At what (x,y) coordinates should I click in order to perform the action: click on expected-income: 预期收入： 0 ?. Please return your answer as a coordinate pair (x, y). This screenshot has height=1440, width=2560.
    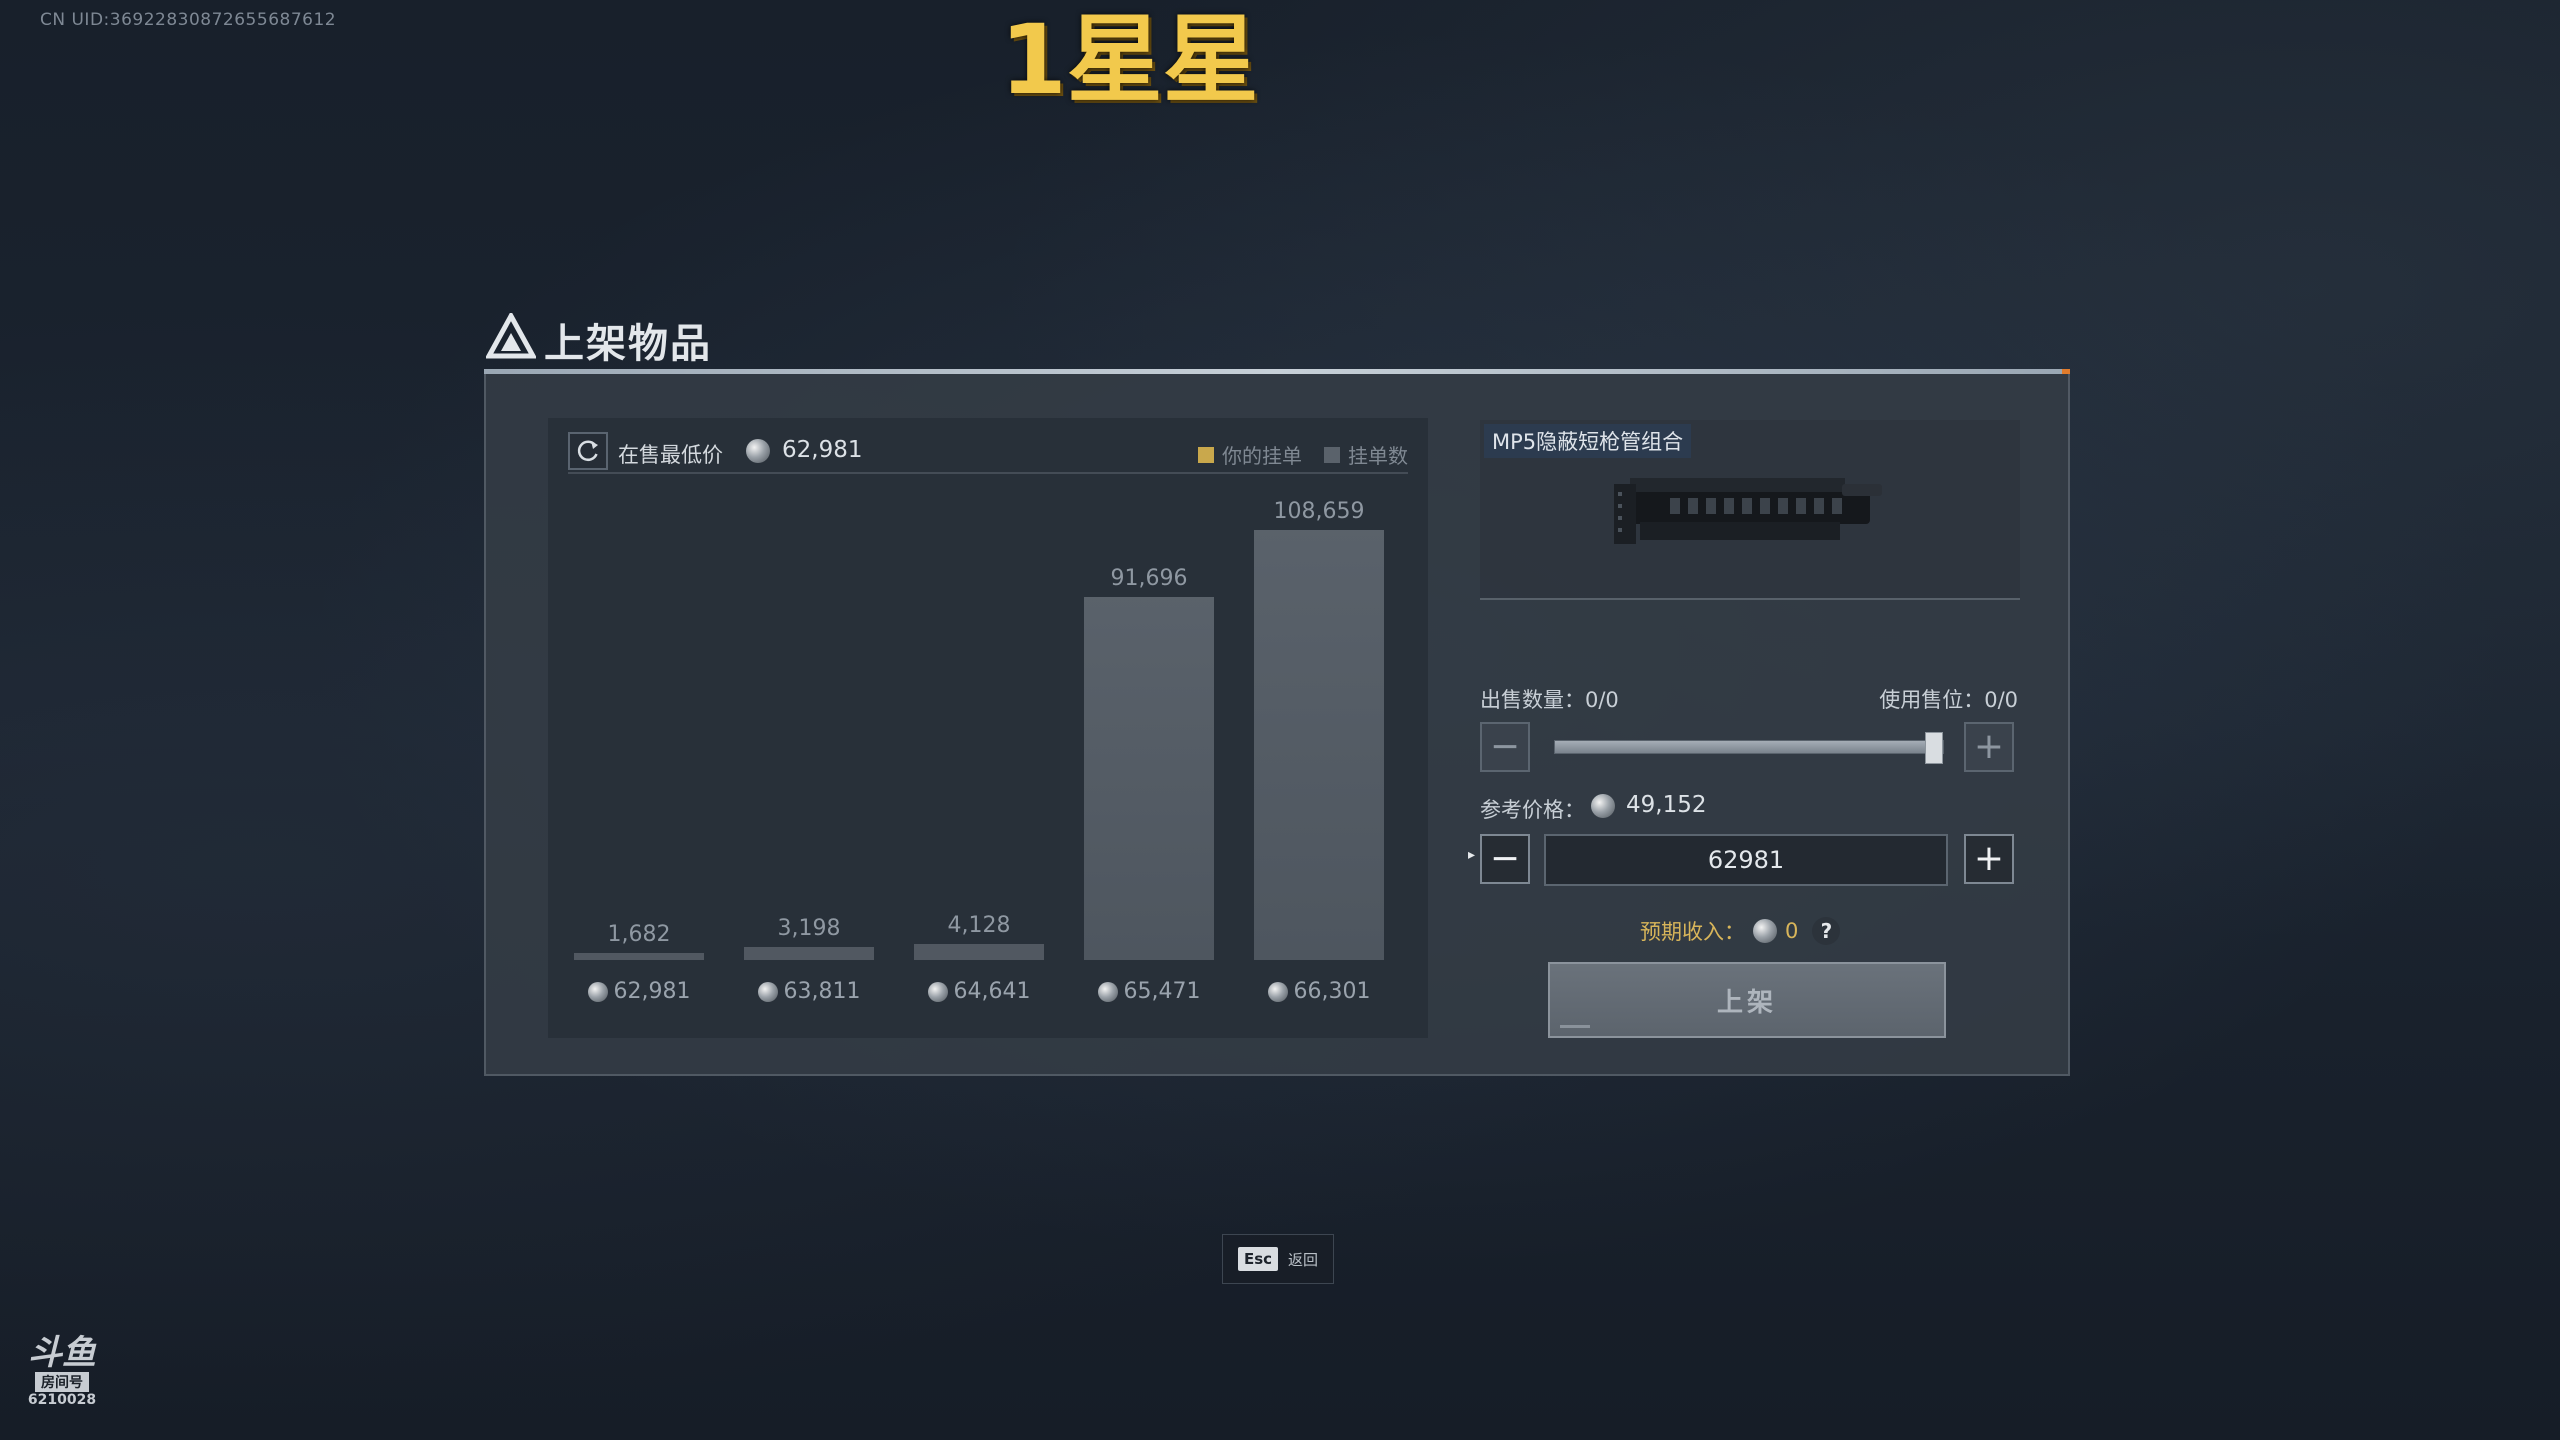
    Looking at the image, I should click on (1740, 931).